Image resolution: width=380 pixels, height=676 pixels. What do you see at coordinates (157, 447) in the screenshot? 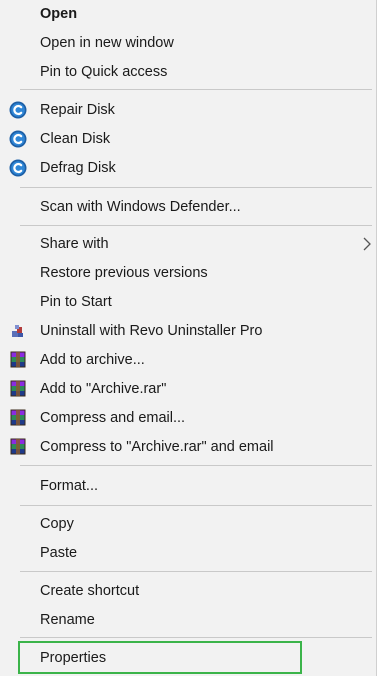
I see `menu-item-label: Compress to "Archive.rar" and email` at bounding box center [157, 447].